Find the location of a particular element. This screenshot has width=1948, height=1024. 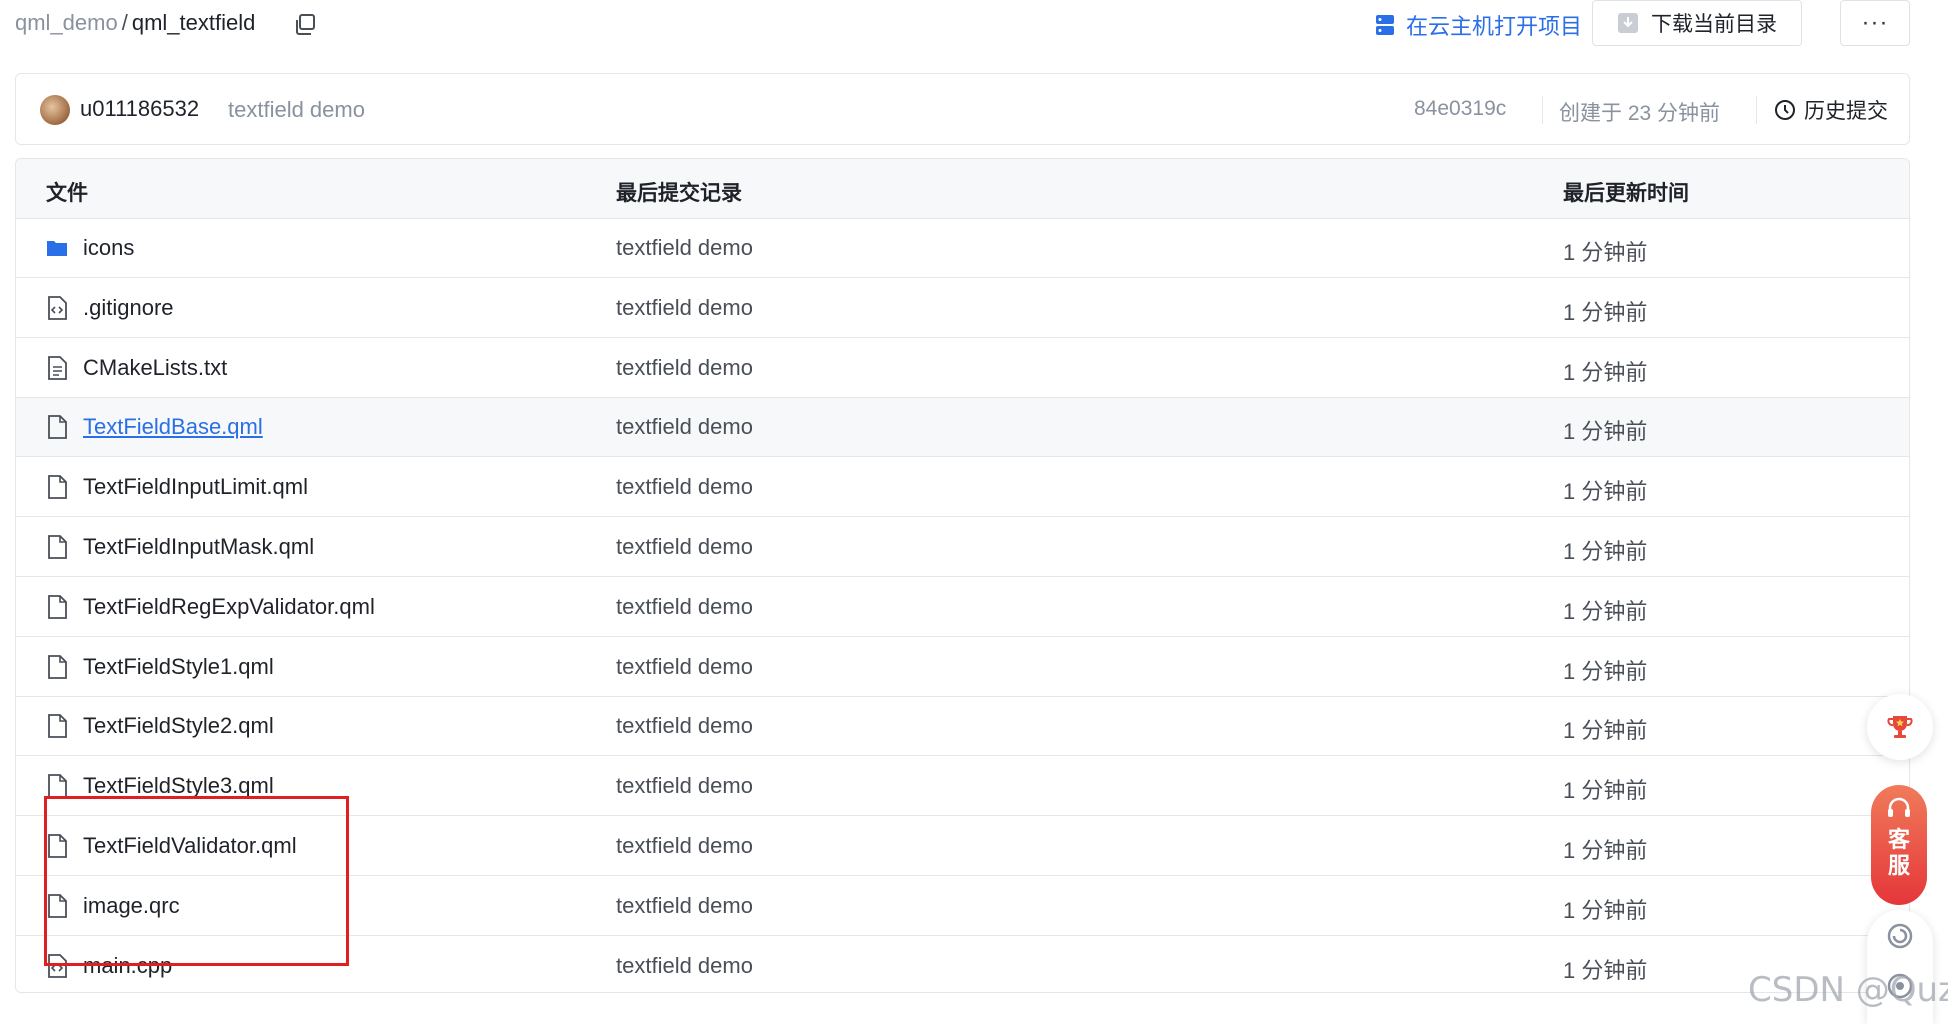

file-name: TextFieldInputLimit.qml is located at coordinates (195, 487).